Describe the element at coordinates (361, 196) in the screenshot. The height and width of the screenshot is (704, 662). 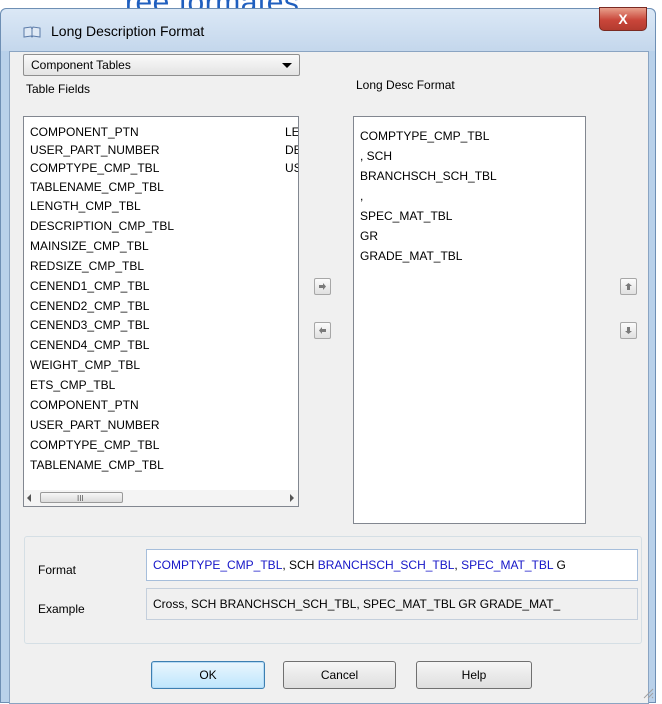
I see `list-item: ,` at that location.